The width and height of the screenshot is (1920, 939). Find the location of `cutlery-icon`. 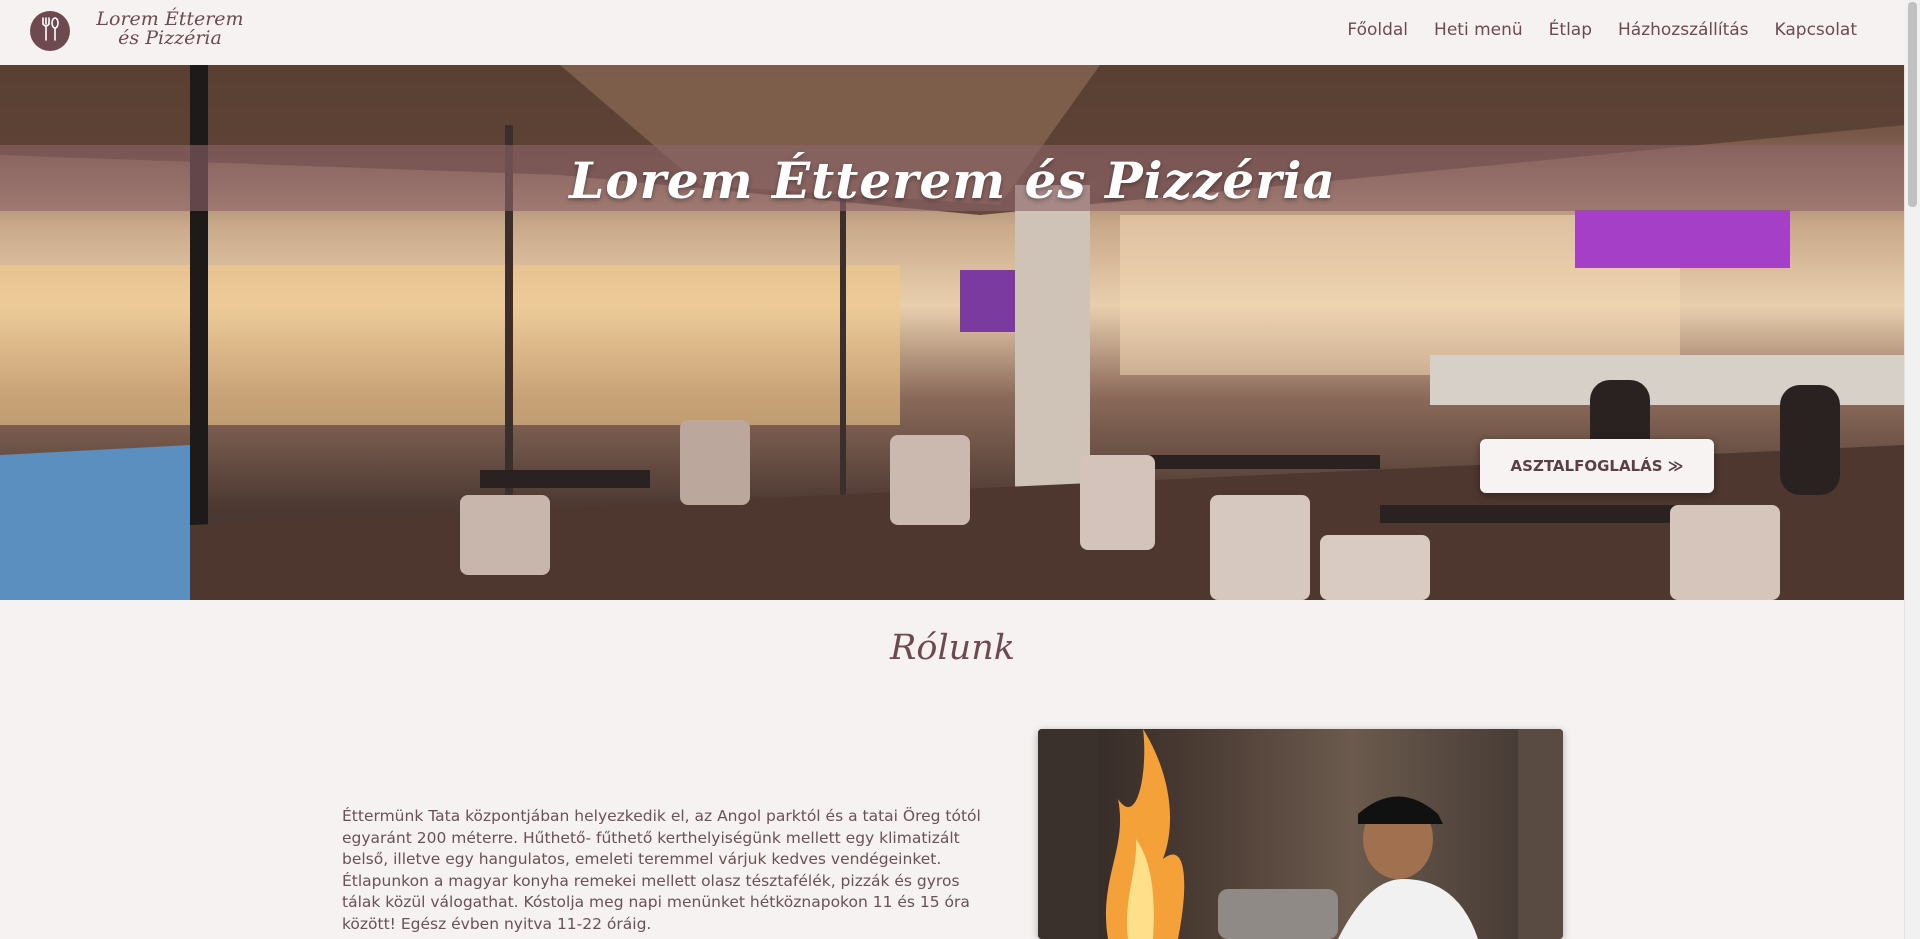

cutlery-icon is located at coordinates (50, 31).